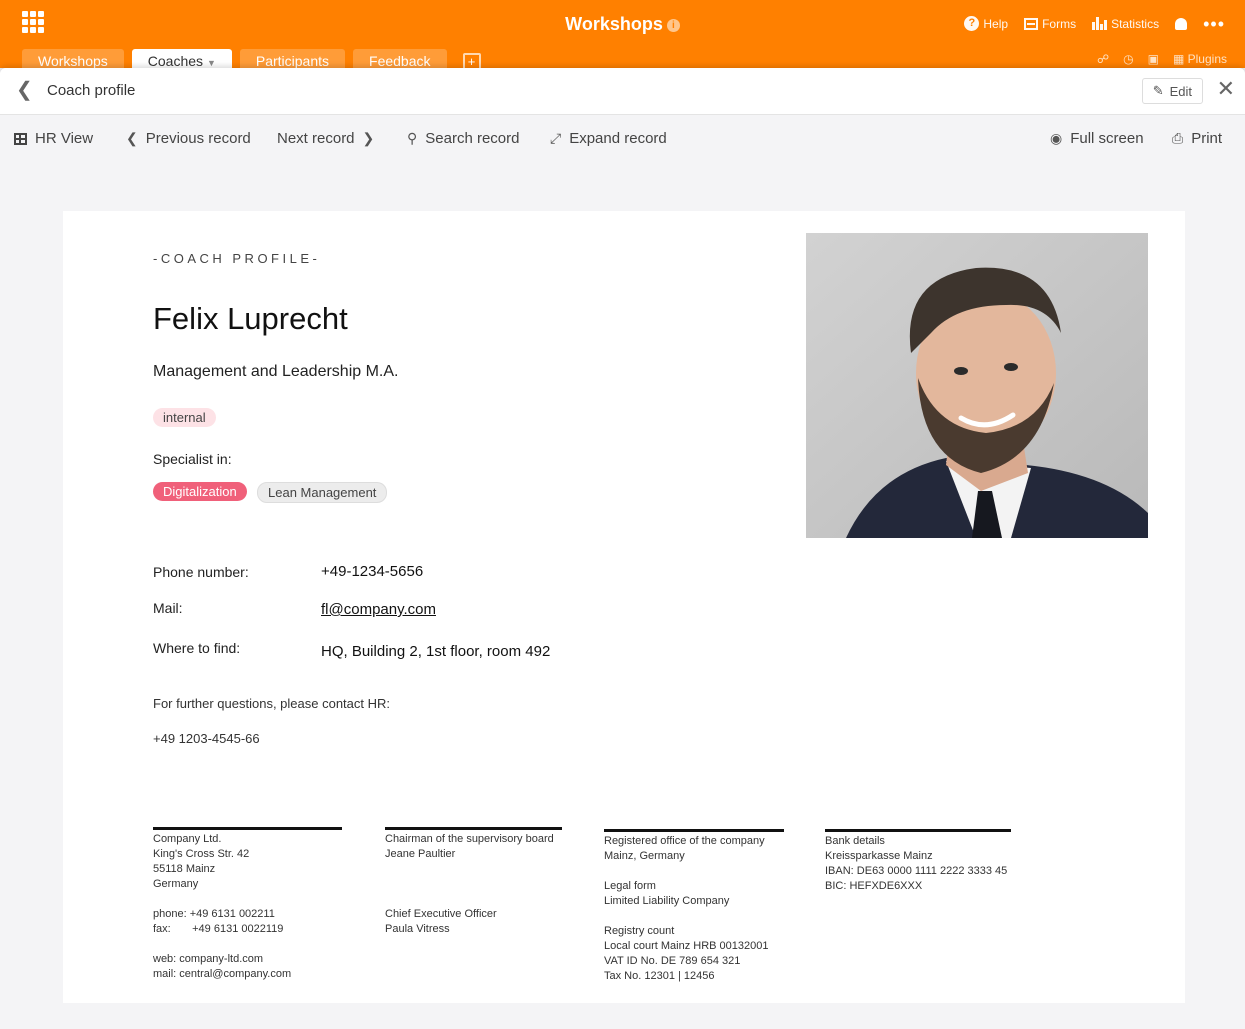 This screenshot has height=1029, width=1245. What do you see at coordinates (20, 138) in the screenshot?
I see `table-view-icon` at bounding box center [20, 138].